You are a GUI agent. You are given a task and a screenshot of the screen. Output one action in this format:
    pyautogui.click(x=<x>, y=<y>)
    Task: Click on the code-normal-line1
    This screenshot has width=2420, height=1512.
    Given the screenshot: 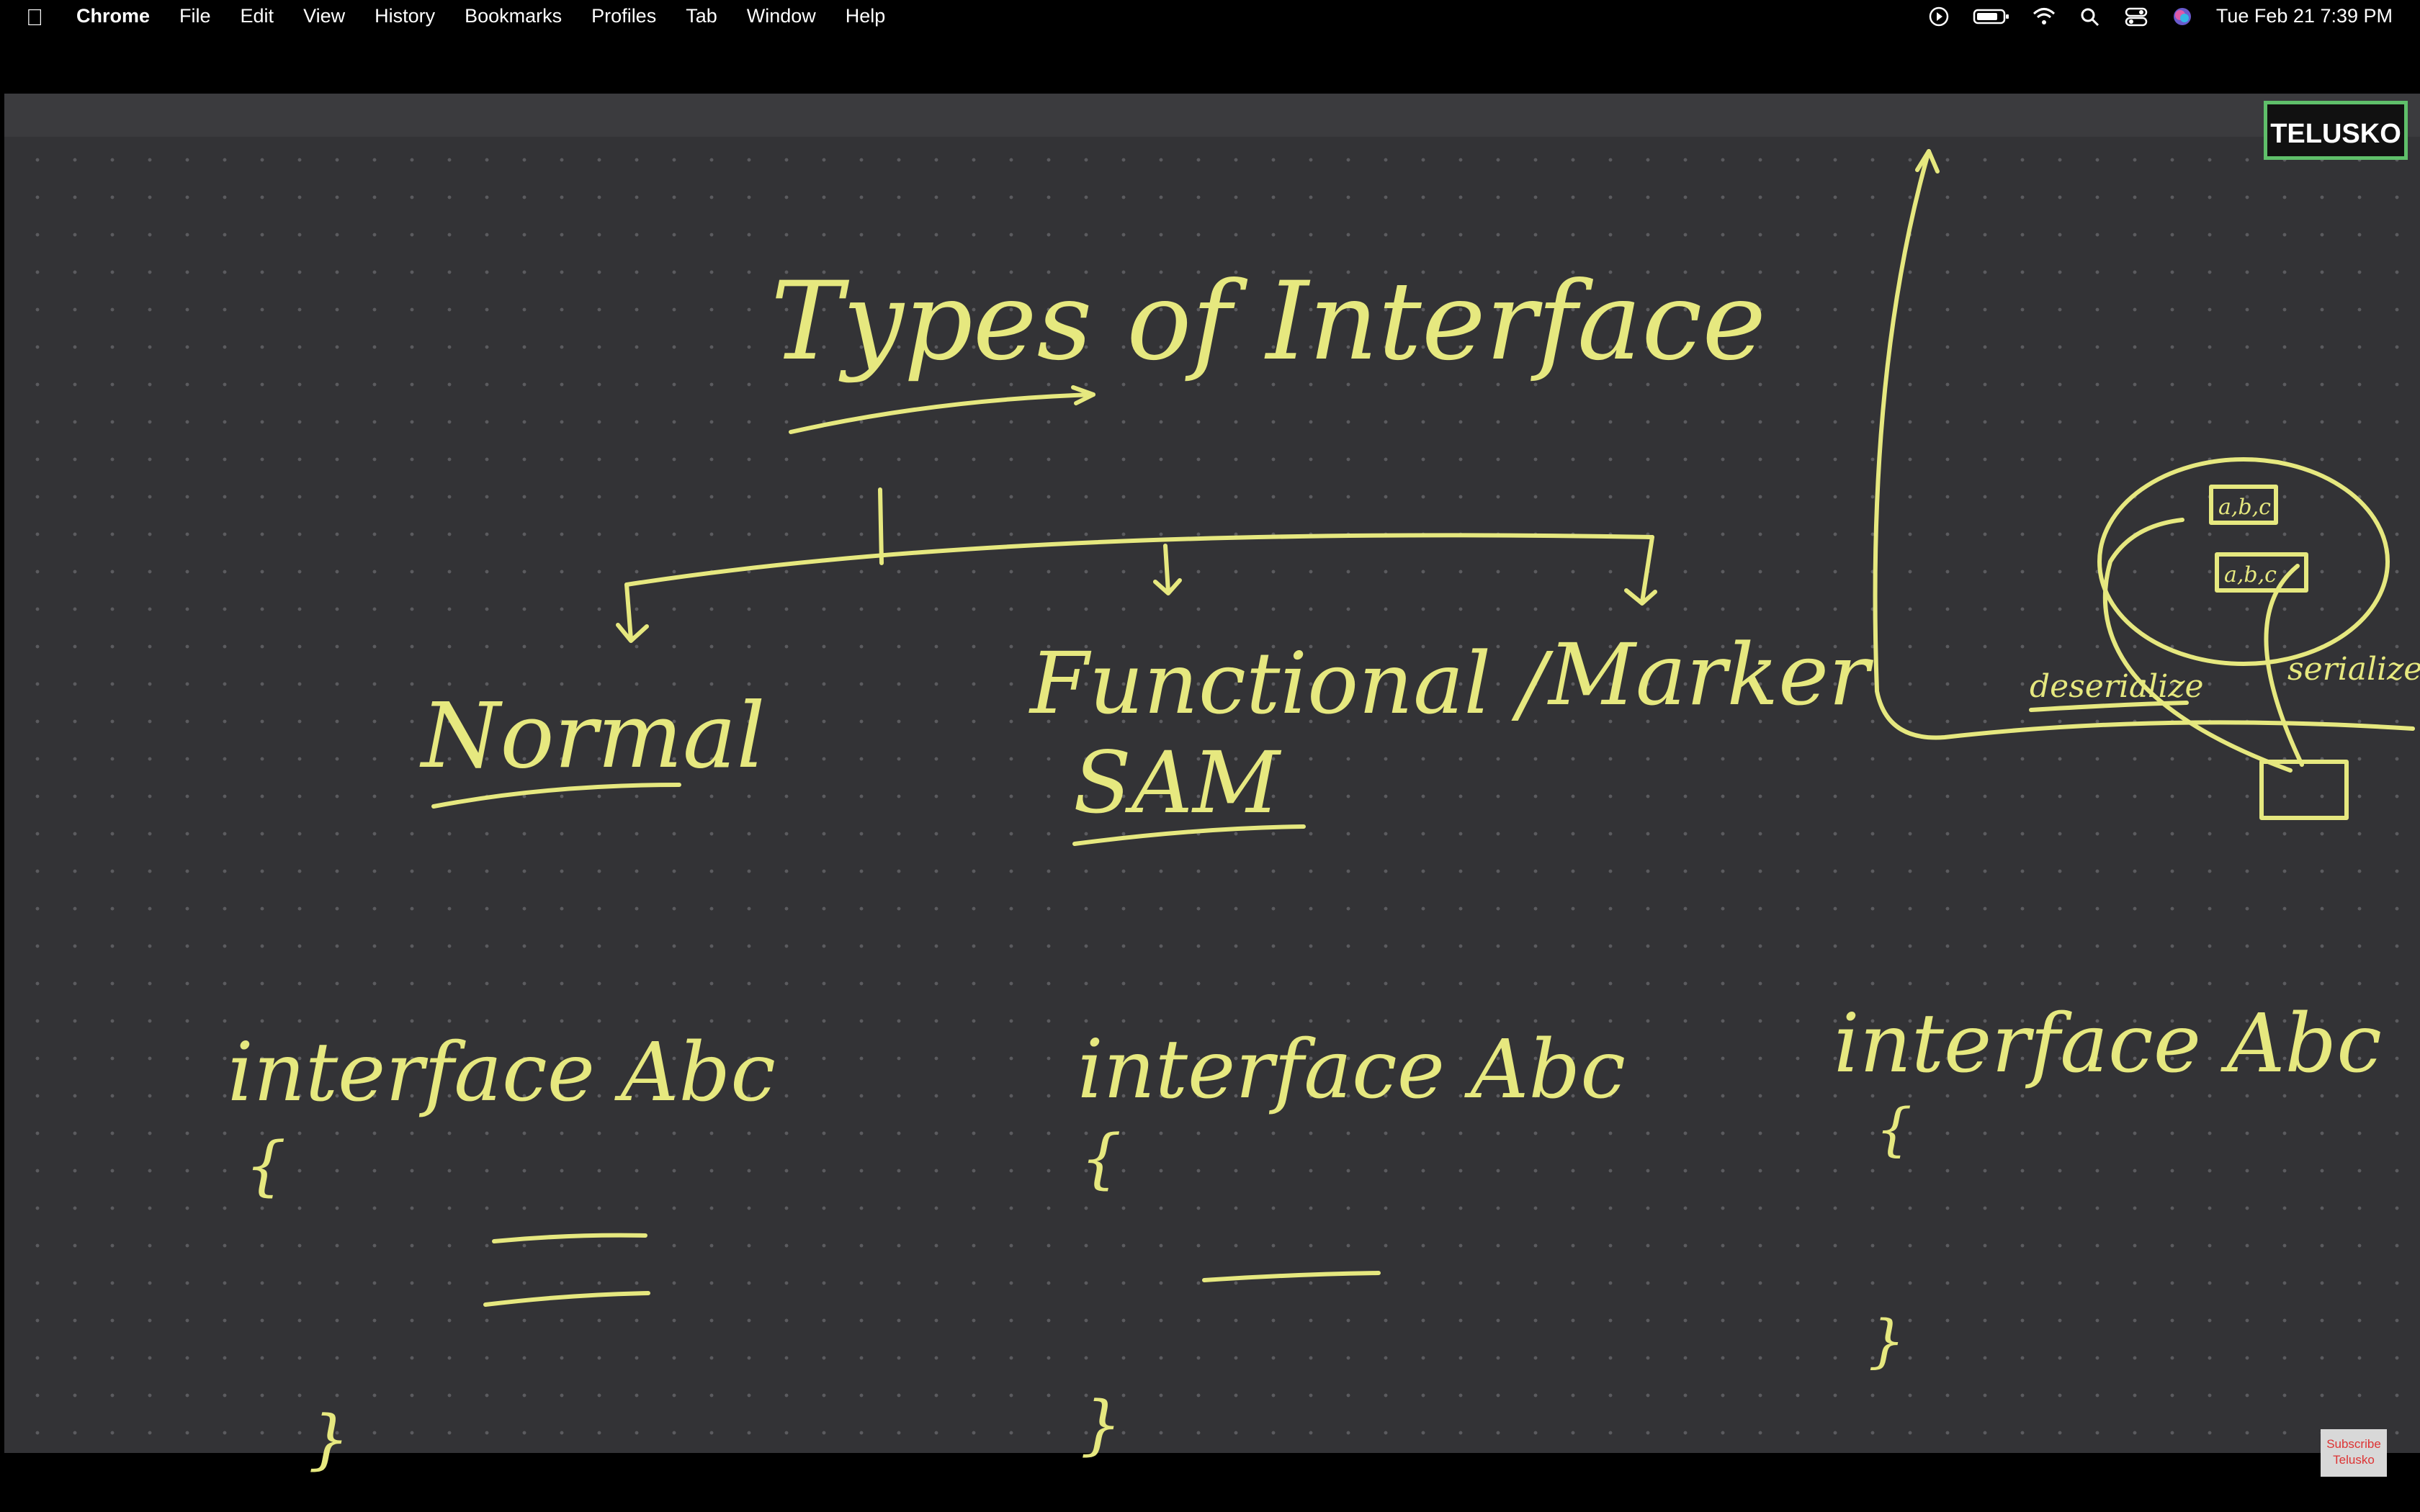 What is the action you would take?
    pyautogui.click(x=569, y=1238)
    